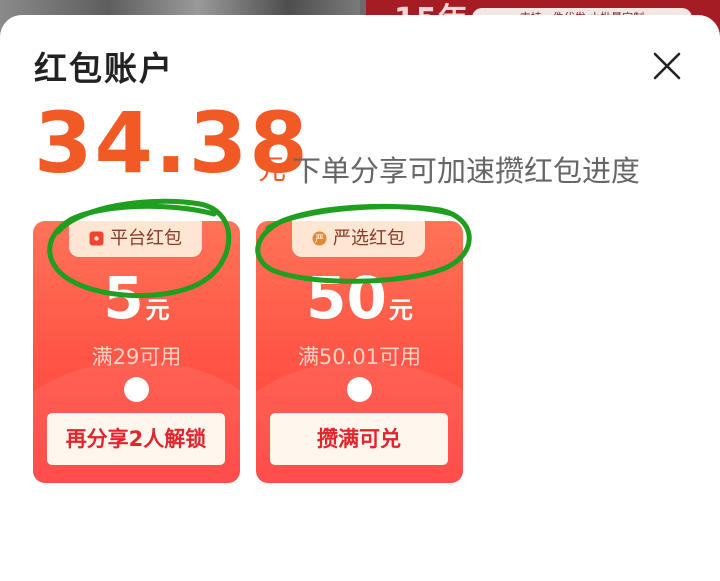  I want to click on card-tag: 严 严选红包, so click(358, 239).